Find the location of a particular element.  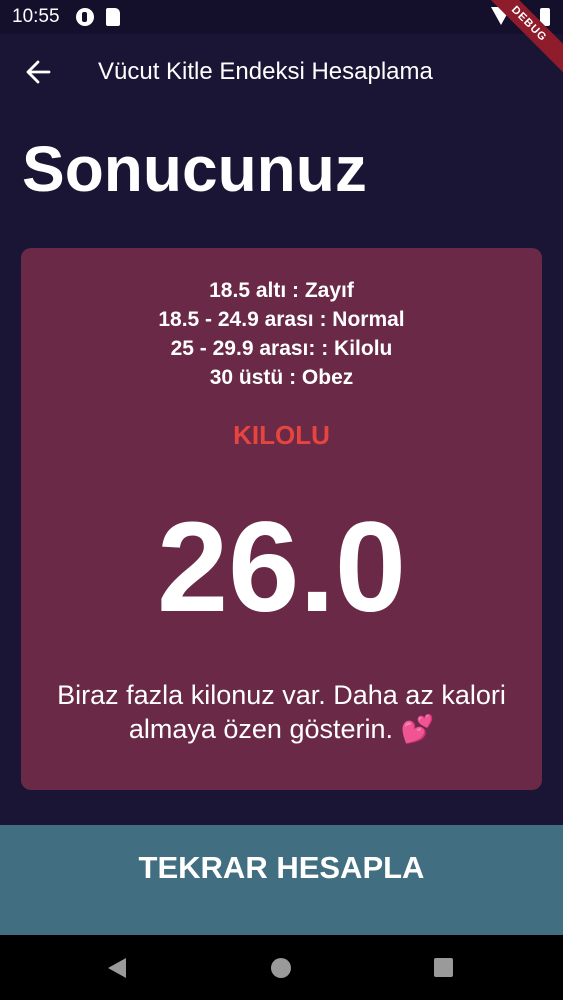

status-bar: 10:55 DEBUG is located at coordinates (281, 40).